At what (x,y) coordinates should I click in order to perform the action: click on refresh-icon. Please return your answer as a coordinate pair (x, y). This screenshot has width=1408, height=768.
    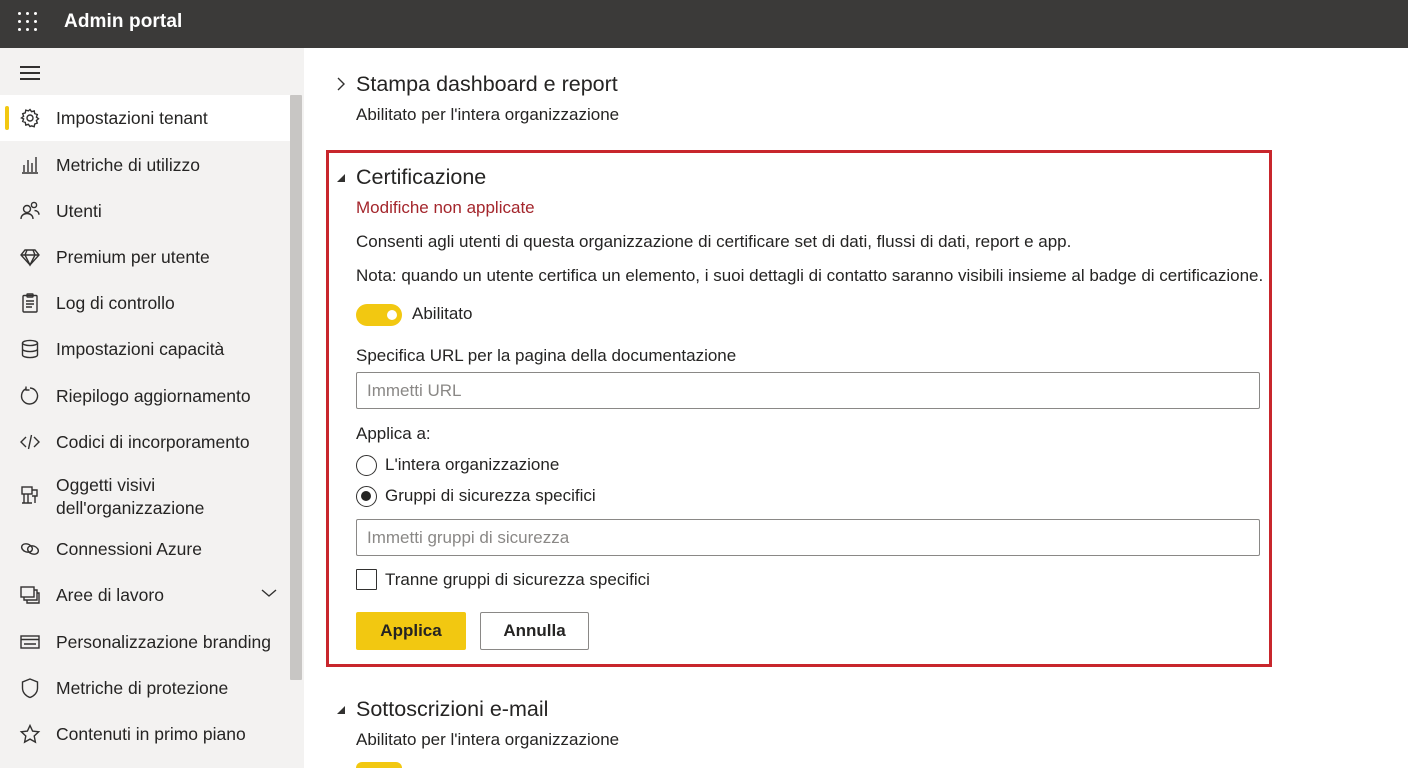
    Looking at the image, I should click on (30, 396).